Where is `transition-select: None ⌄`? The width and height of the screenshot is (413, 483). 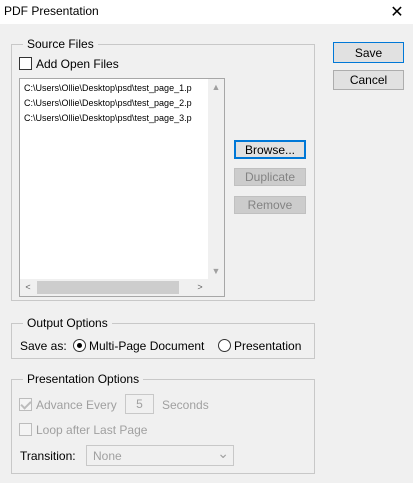
transition-select: None ⌄ is located at coordinates (160, 455).